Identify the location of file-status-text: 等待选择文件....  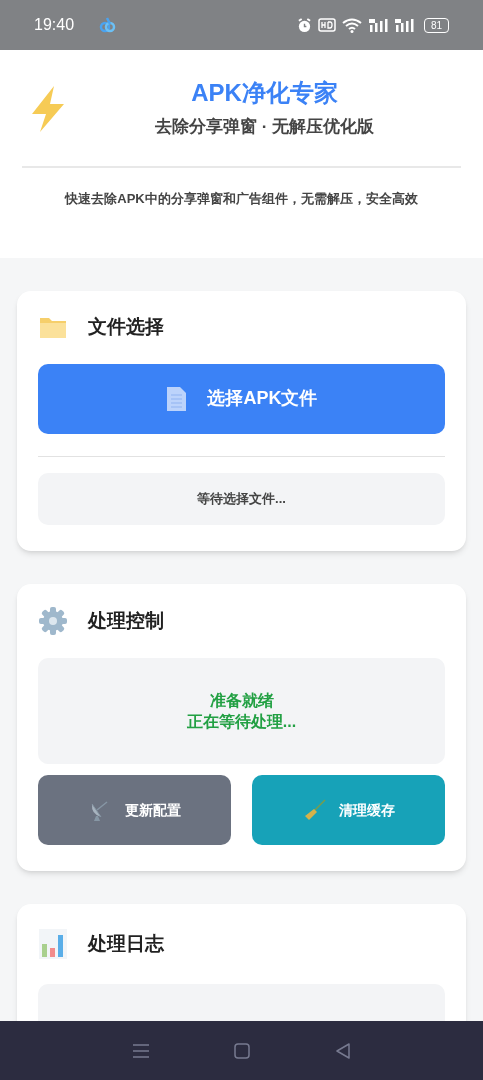
(241, 498).